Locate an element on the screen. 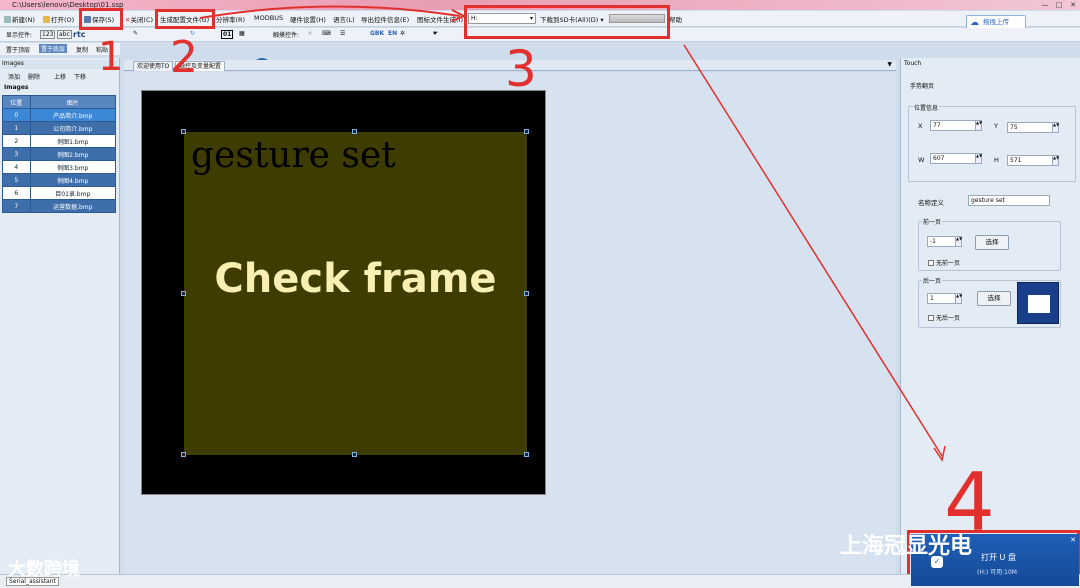 The width and height of the screenshot is (1080, 588). annotation-number-2: 2 is located at coordinates (184, 57).